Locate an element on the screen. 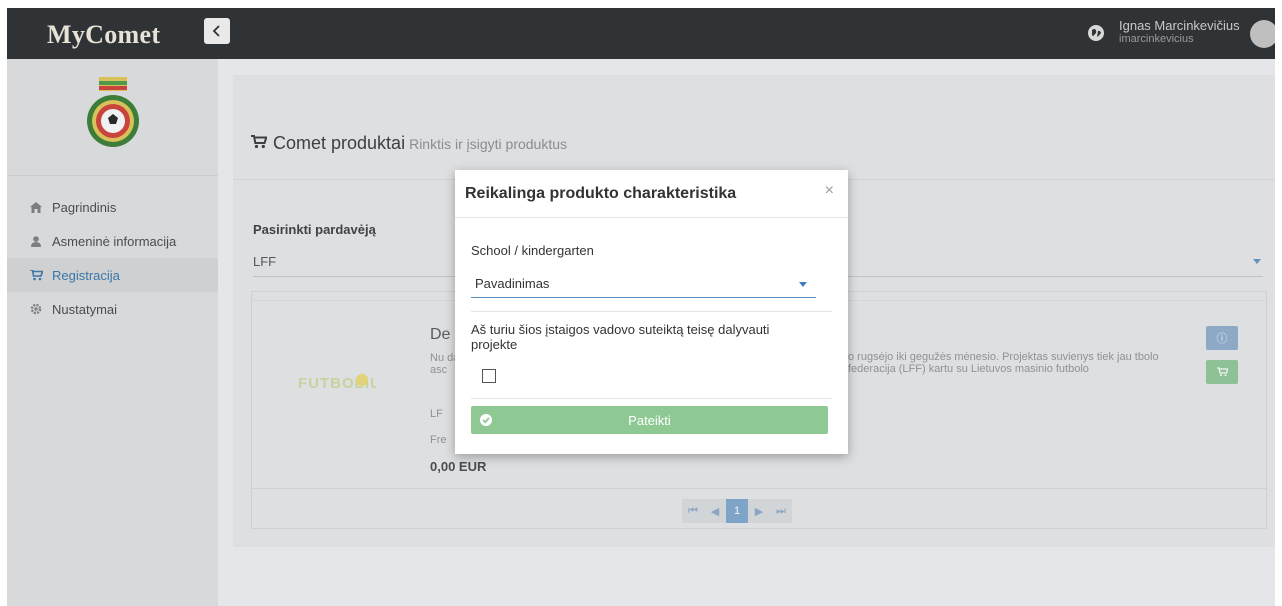 The width and height of the screenshot is (1282, 606). sidebar-item-registracija: Registracija is located at coordinates (112, 275).